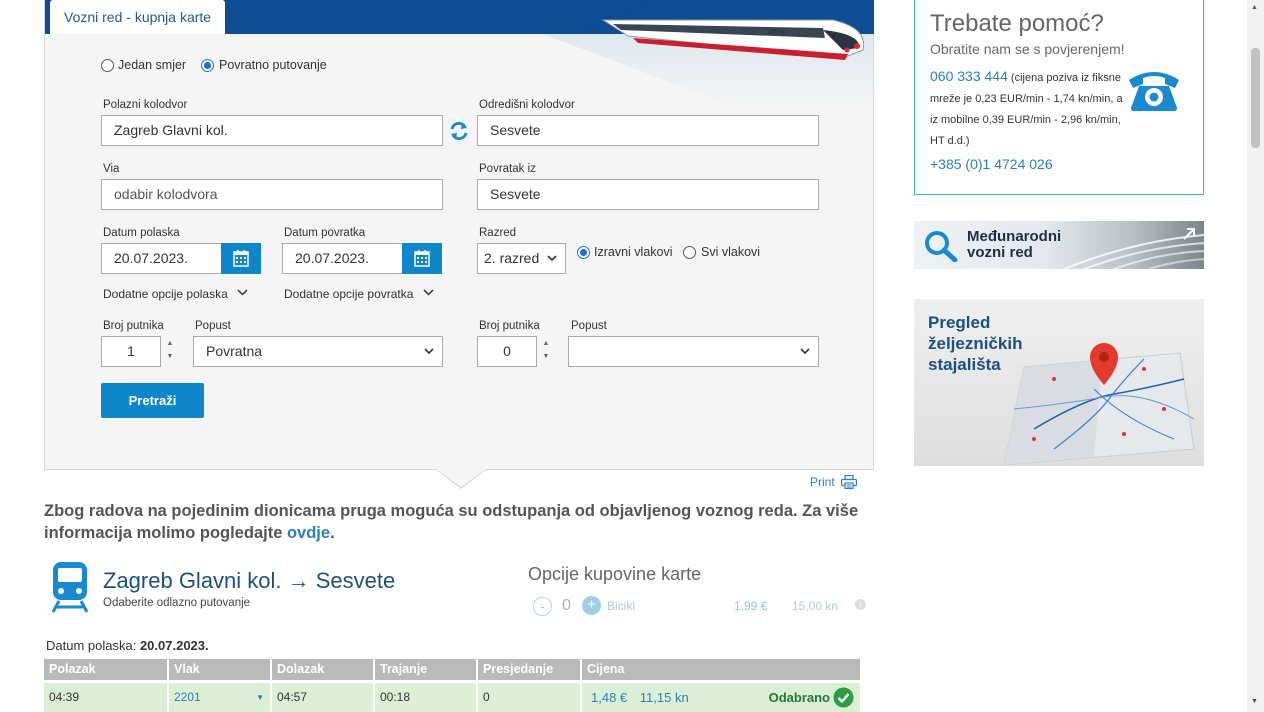 This screenshot has width=1264, height=712. Describe the element at coordinates (152, 400) in the screenshot. I see `search-button: Pretraži` at that location.